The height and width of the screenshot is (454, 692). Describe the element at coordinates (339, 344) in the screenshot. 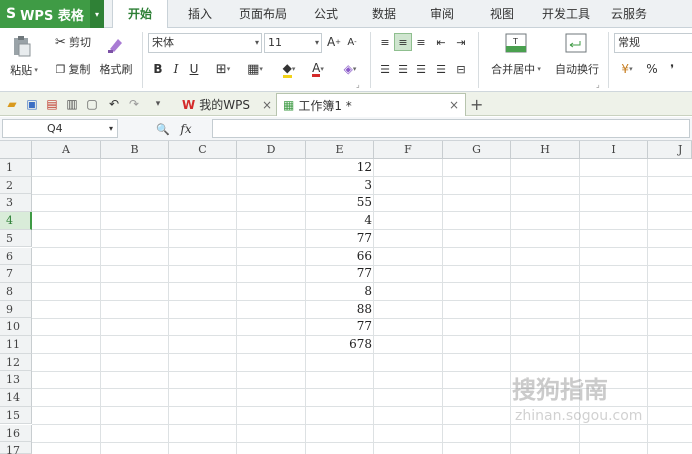

I see `cell-e11: 678` at that location.